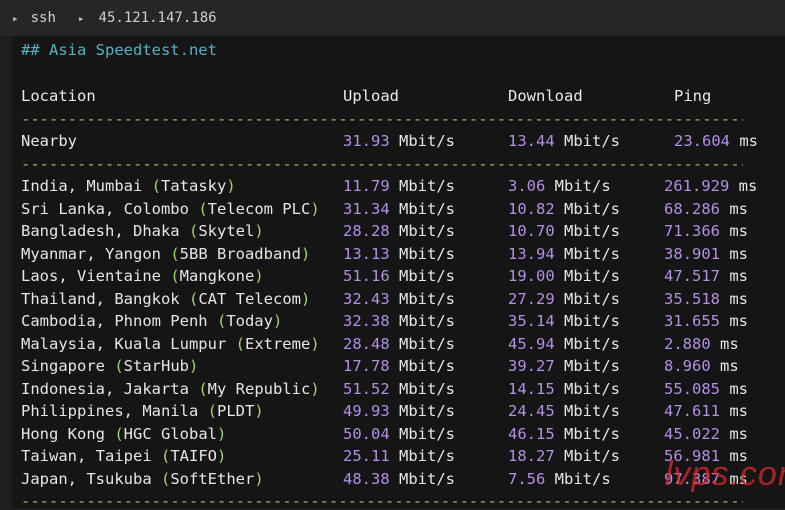  I want to click on nearby-ping: 23.604, so click(702, 141).